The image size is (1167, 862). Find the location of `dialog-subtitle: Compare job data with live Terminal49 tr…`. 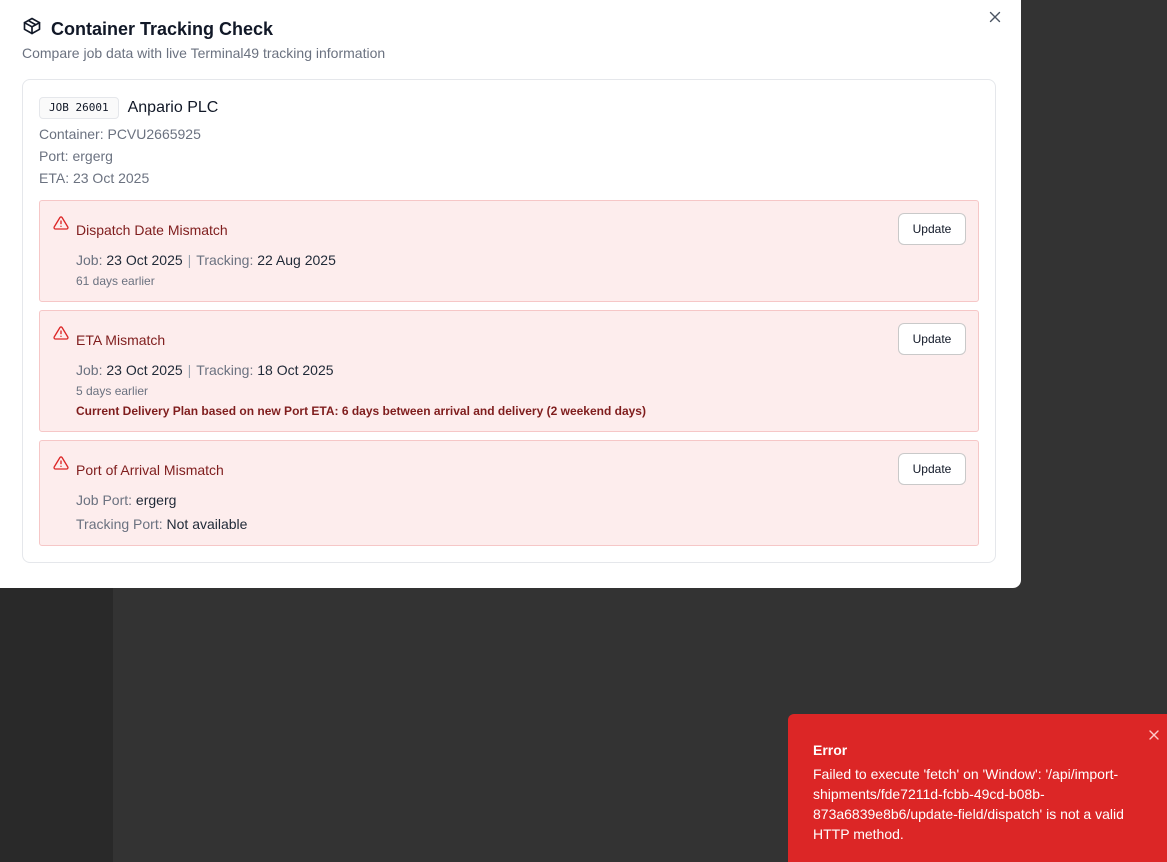

dialog-subtitle: Compare job data with live Terminal49 tr… is located at coordinates (204, 53).